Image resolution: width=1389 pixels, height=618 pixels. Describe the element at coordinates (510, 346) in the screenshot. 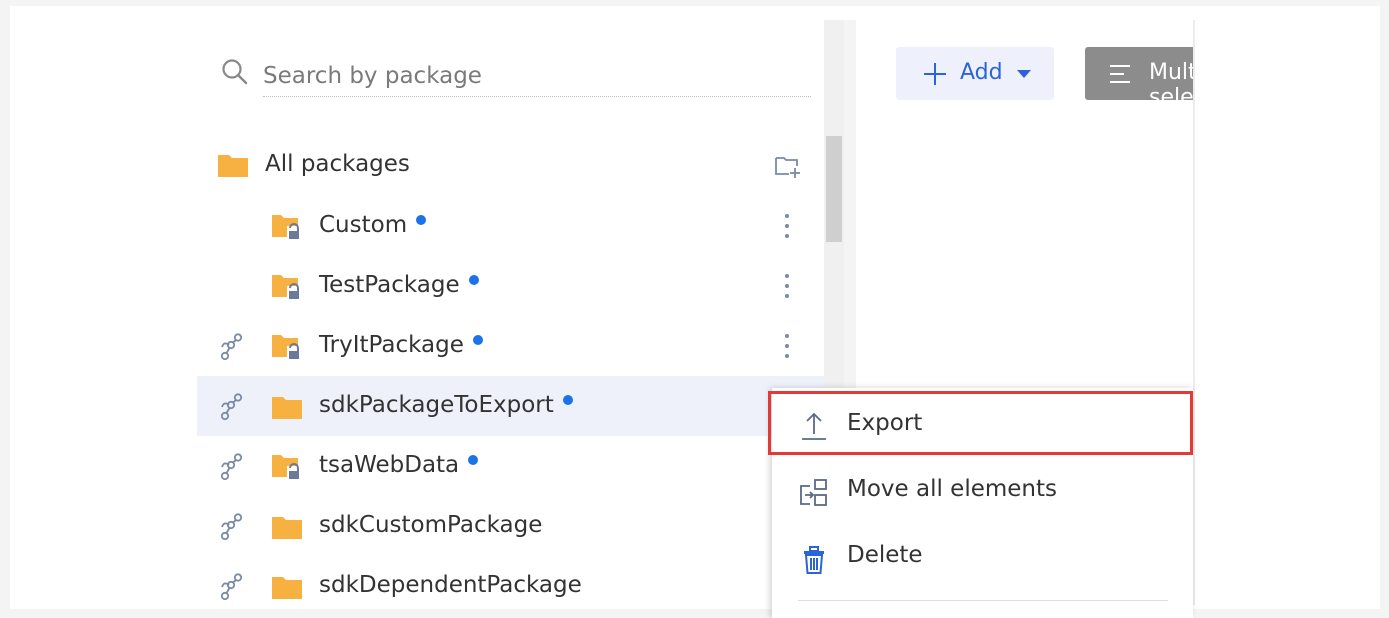

I see `tree-item-tryitpackage: TryItPackage` at that location.